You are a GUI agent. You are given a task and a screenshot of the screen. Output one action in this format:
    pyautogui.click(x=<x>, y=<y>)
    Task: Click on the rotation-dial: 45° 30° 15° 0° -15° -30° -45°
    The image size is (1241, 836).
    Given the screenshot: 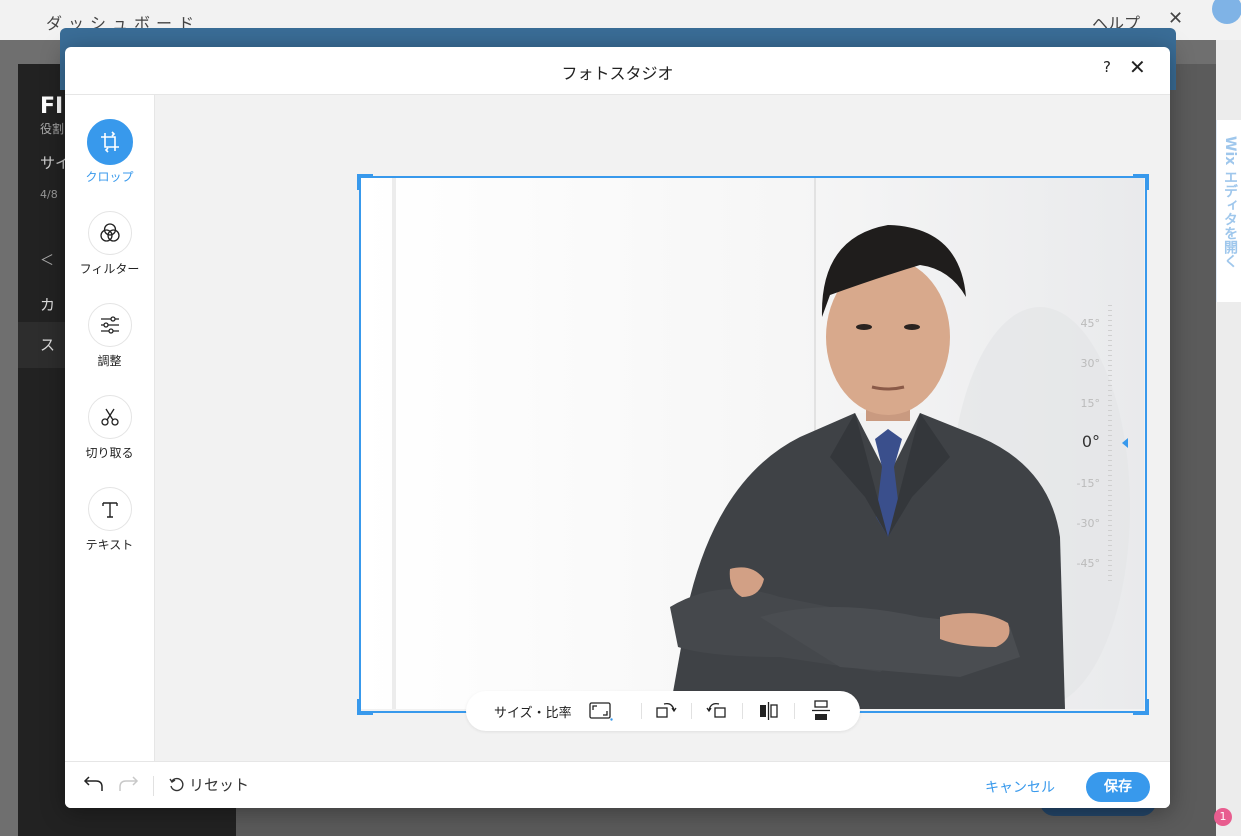 What is the action you would take?
    pyautogui.click(x=1105, y=425)
    